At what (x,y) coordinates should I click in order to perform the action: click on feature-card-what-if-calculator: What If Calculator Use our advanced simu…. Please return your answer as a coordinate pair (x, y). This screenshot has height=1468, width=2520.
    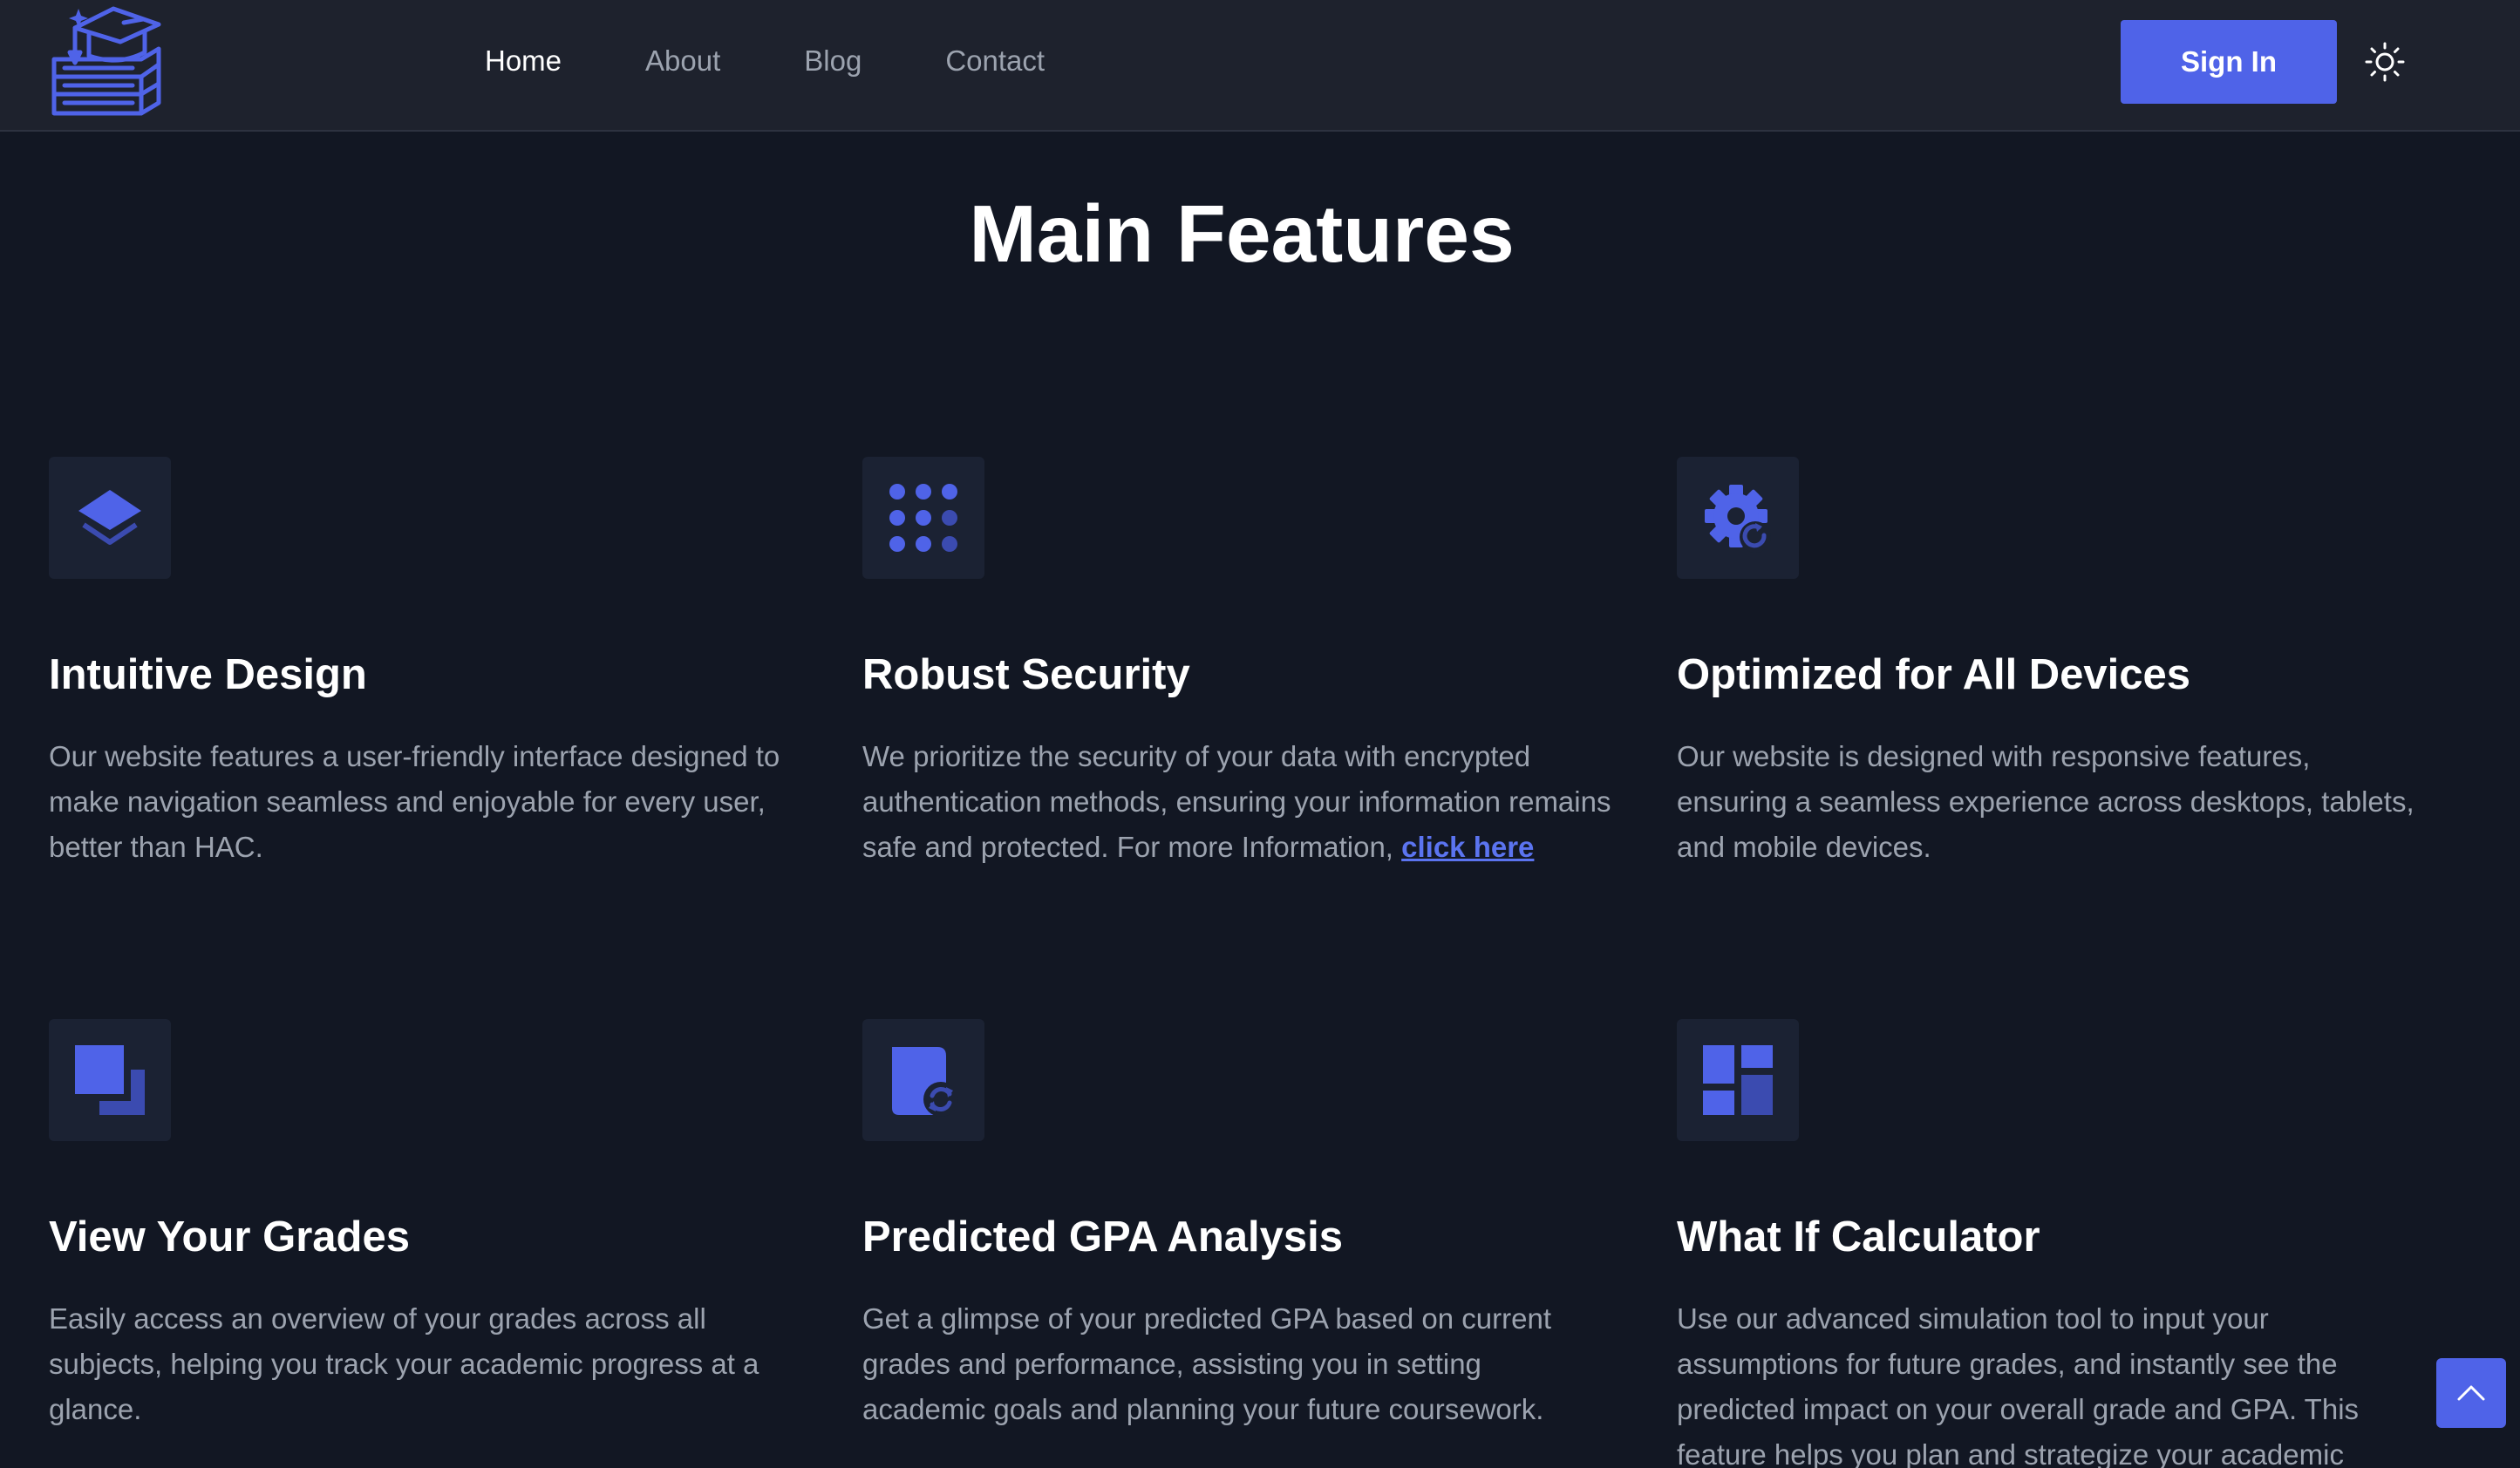
    Looking at the image, I should click on (2052, 1243).